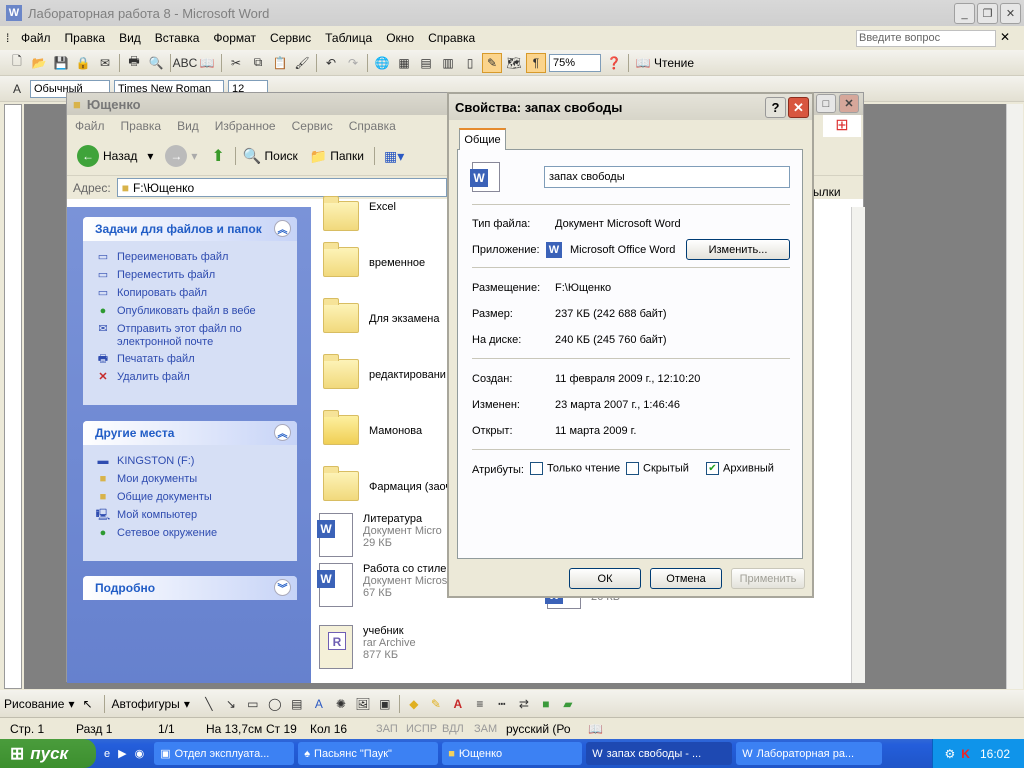 The image size is (1024, 768). I want to click on search-label: Поиск, so click(281, 156).